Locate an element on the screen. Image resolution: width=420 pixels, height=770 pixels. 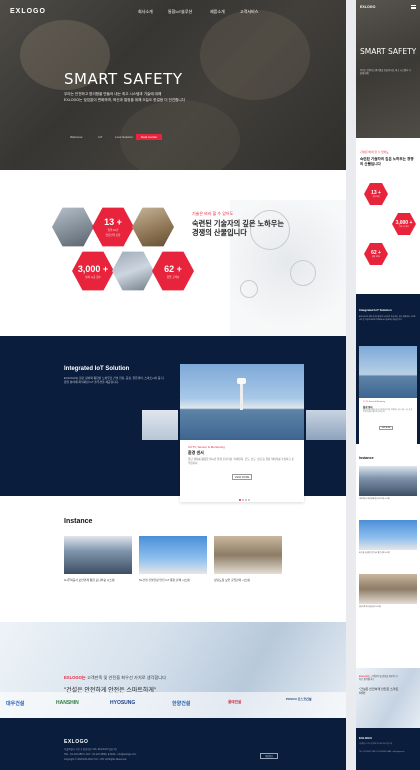
hero-tab-welcome: Welcome is located at coordinates (76, 137).